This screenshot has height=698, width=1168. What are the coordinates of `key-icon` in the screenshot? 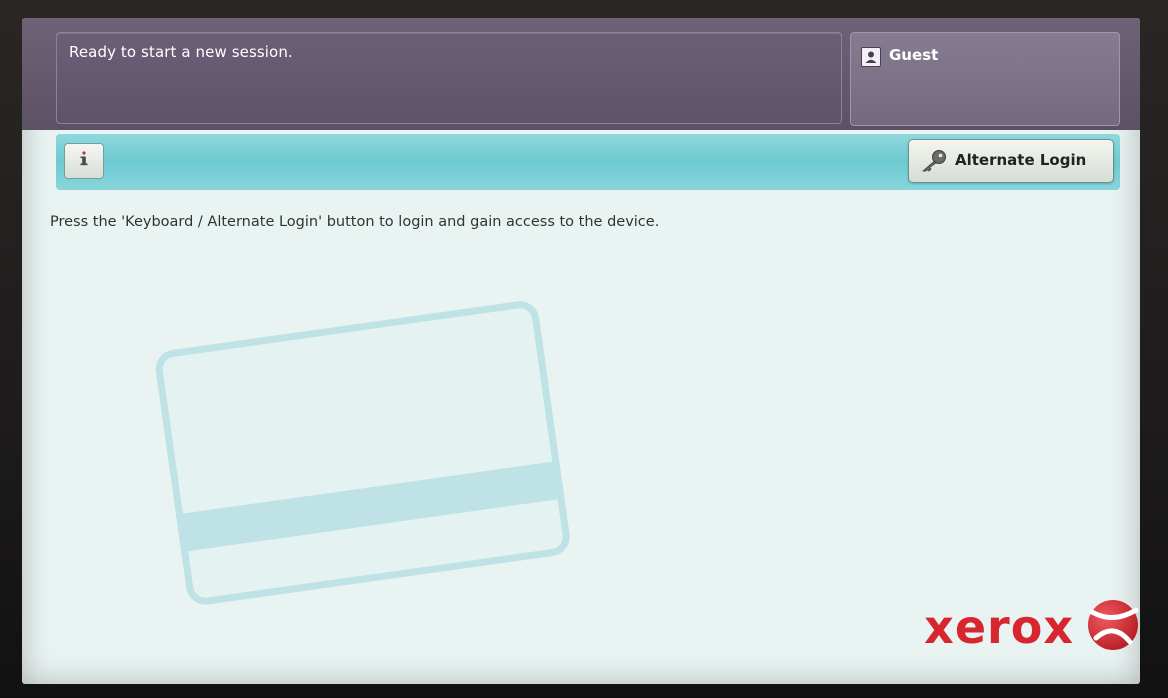 It's located at (934, 163).